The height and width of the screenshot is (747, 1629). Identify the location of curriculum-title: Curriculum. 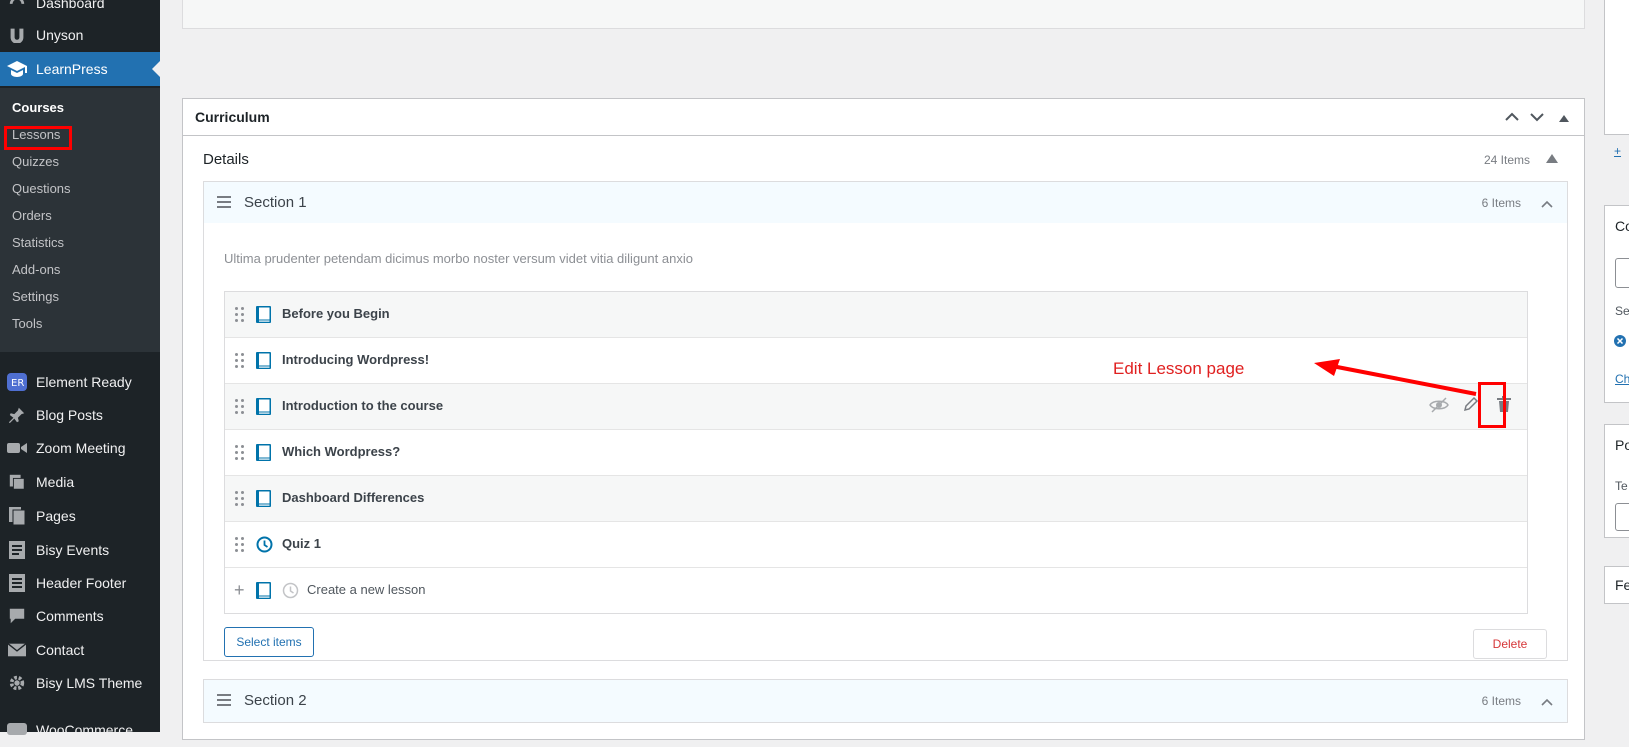
(232, 117).